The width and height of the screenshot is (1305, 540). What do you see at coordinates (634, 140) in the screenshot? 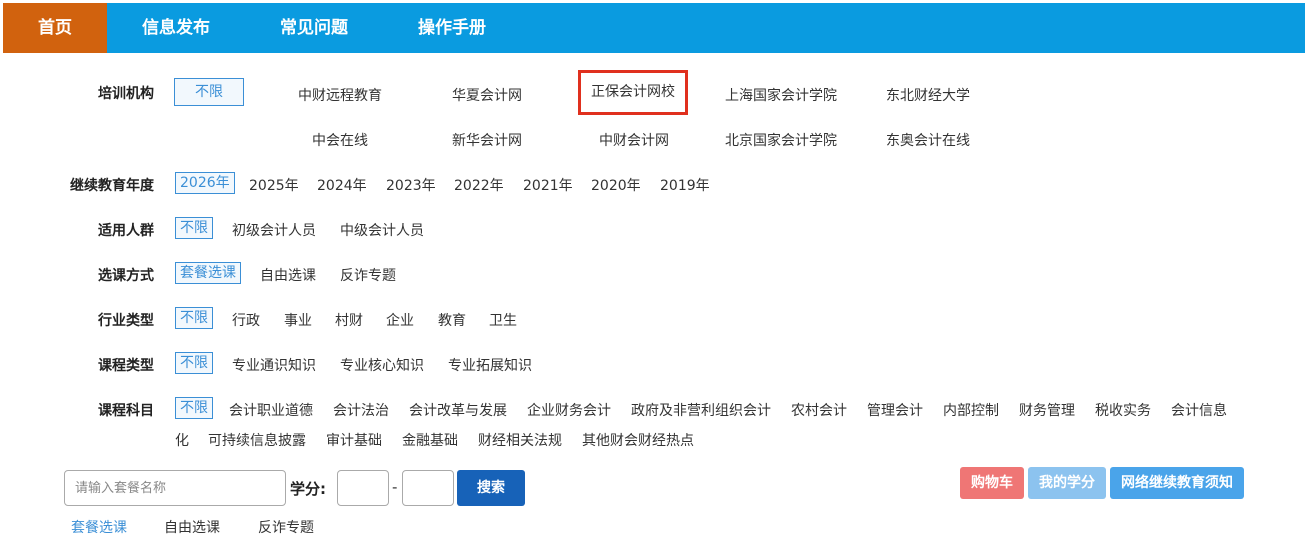
I see `institution-option: 中财会计网` at bounding box center [634, 140].